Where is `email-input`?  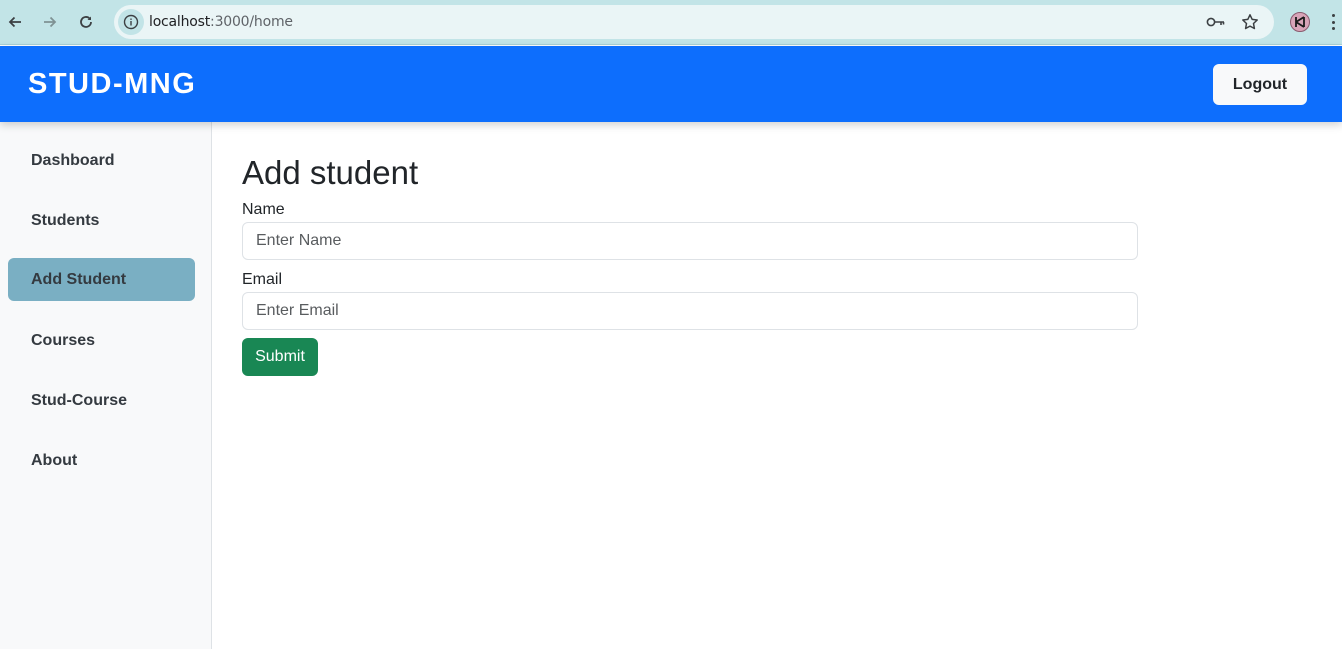 email-input is located at coordinates (690, 311).